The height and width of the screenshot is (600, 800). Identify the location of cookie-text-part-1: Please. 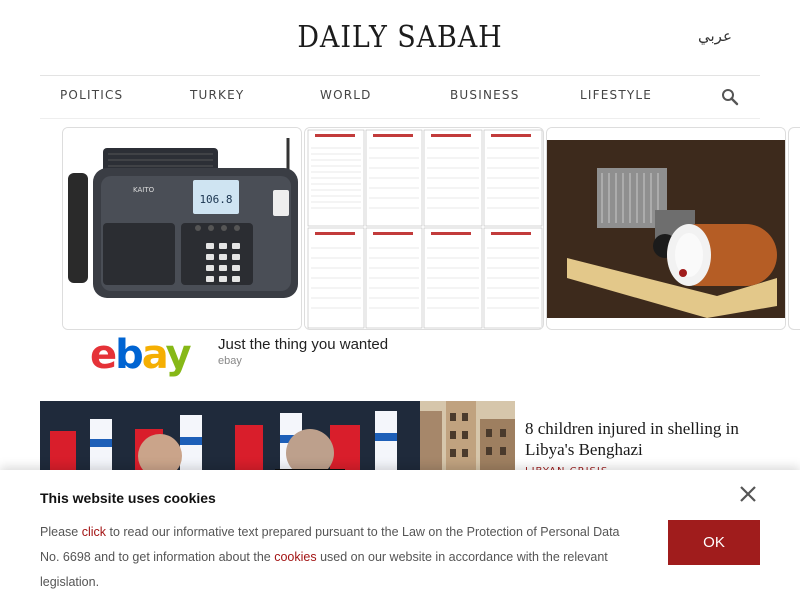
(61, 532).